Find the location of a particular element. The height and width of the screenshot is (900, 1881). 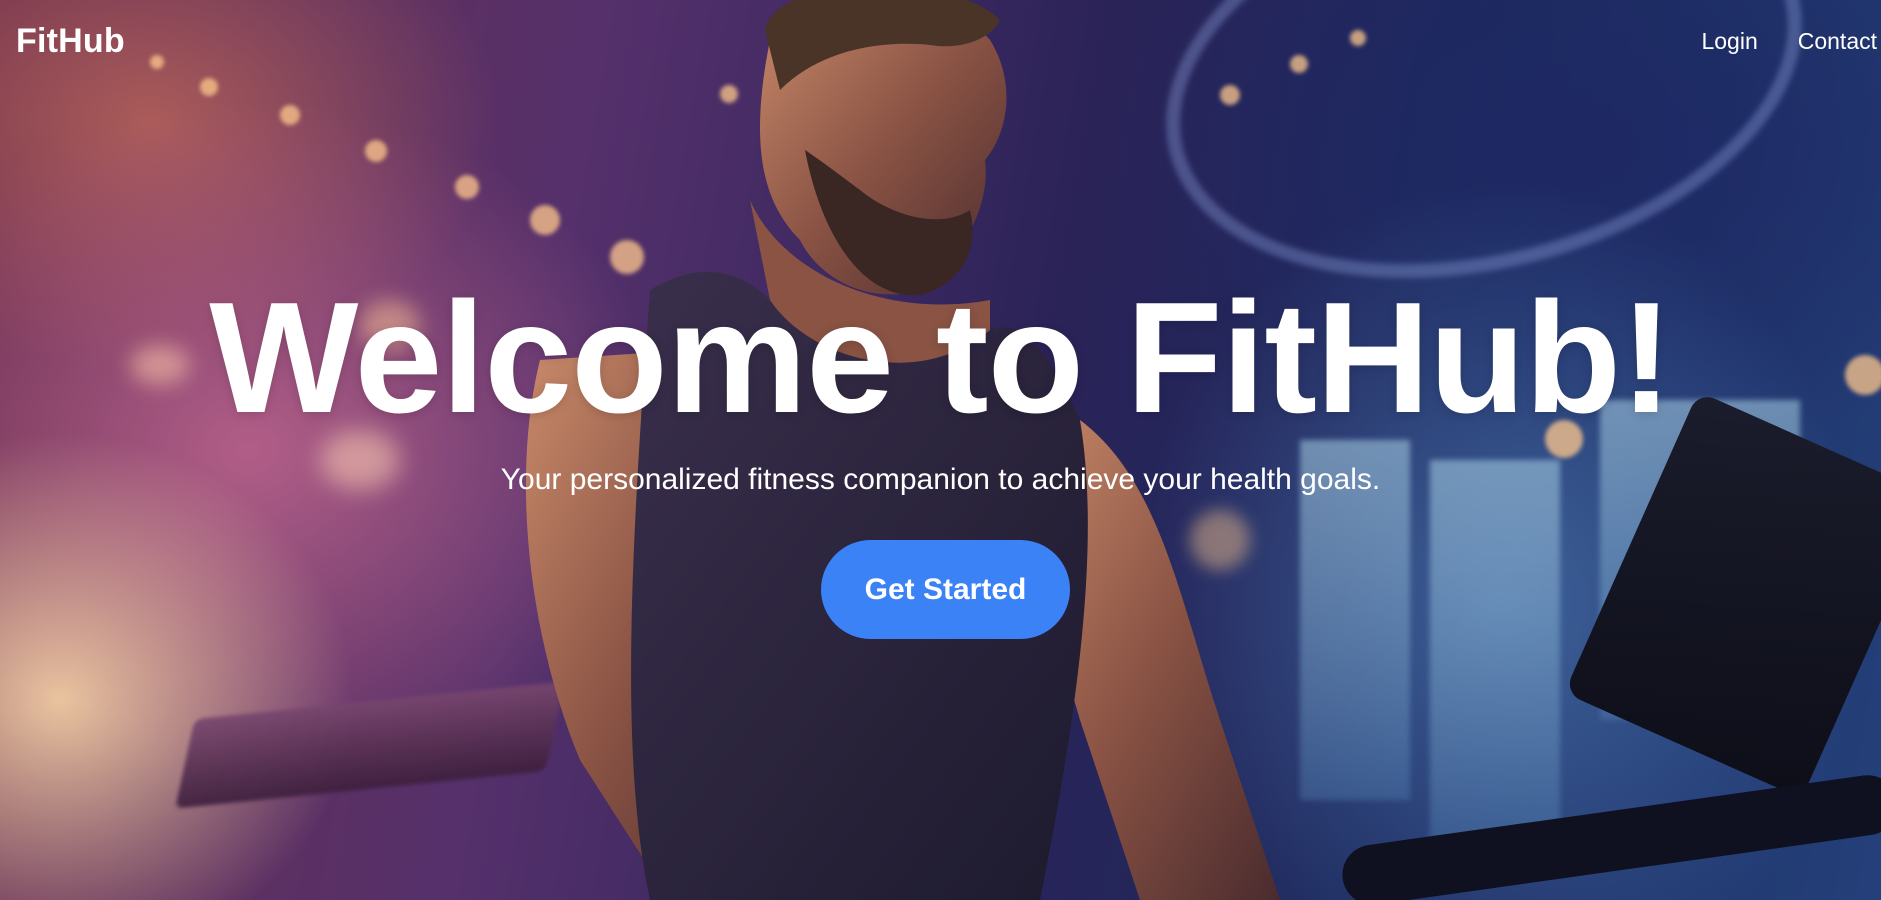

nav-links: Login Contact is located at coordinates (1789, 41).